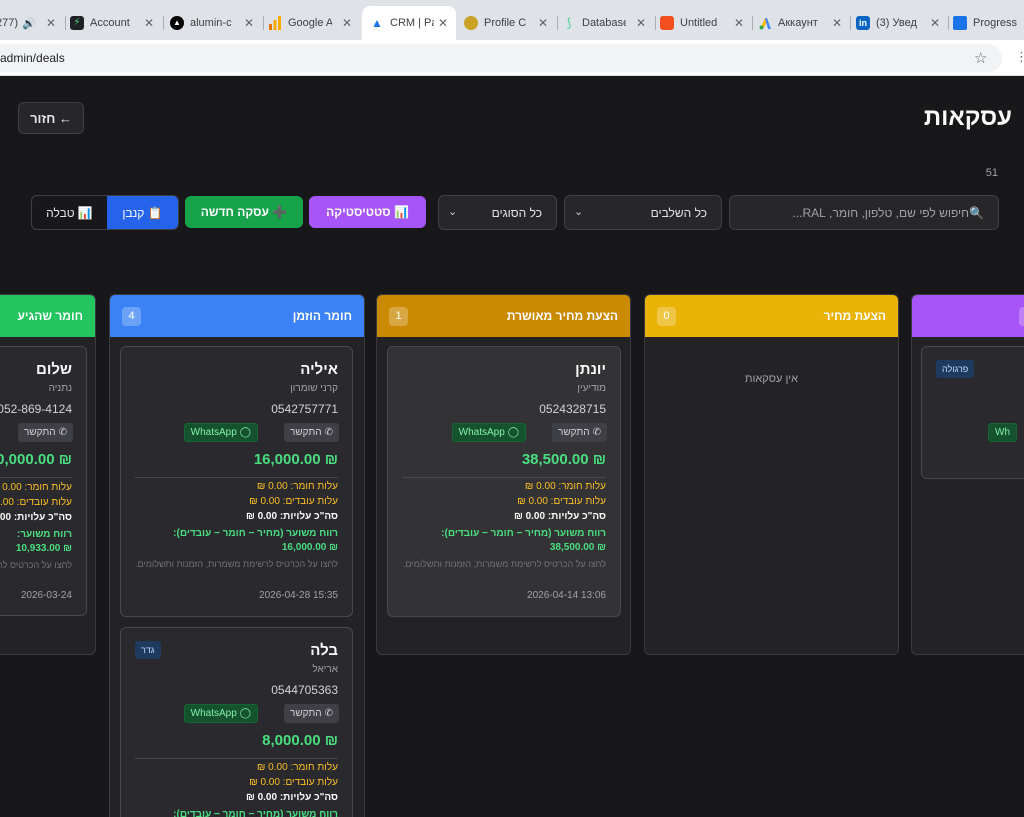 Image resolution: width=1024 pixels, height=817 pixels. What do you see at coordinates (325, 669) in the screenshot?
I see `customer-city: אריאל` at bounding box center [325, 669].